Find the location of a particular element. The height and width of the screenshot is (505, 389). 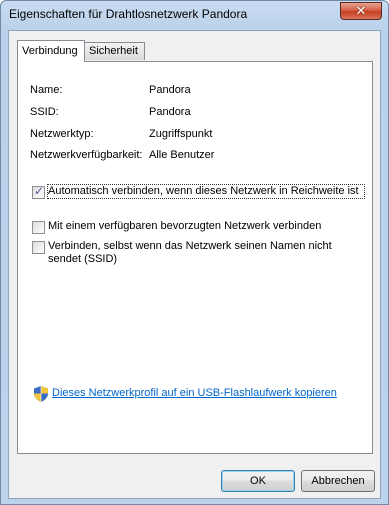

uac-shield-icon is located at coordinates (41, 394).